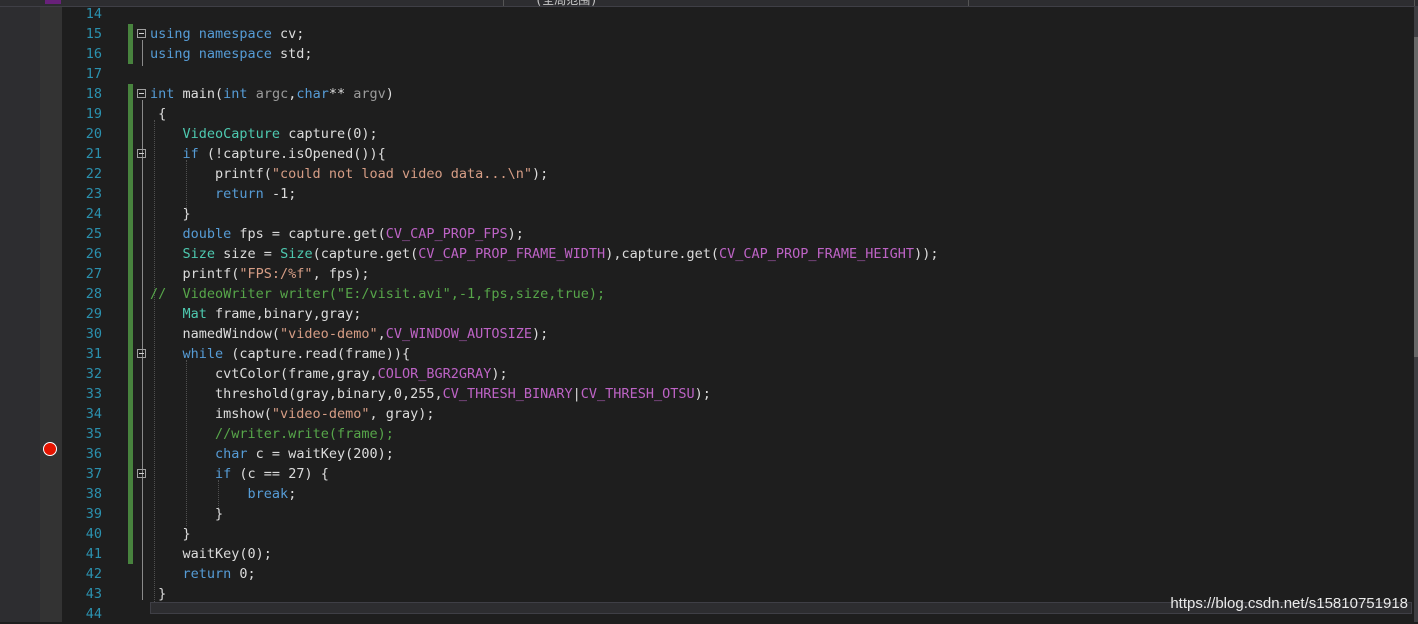 The image size is (1418, 624). I want to click on vertical-scrollbar, so click(1416, 314).